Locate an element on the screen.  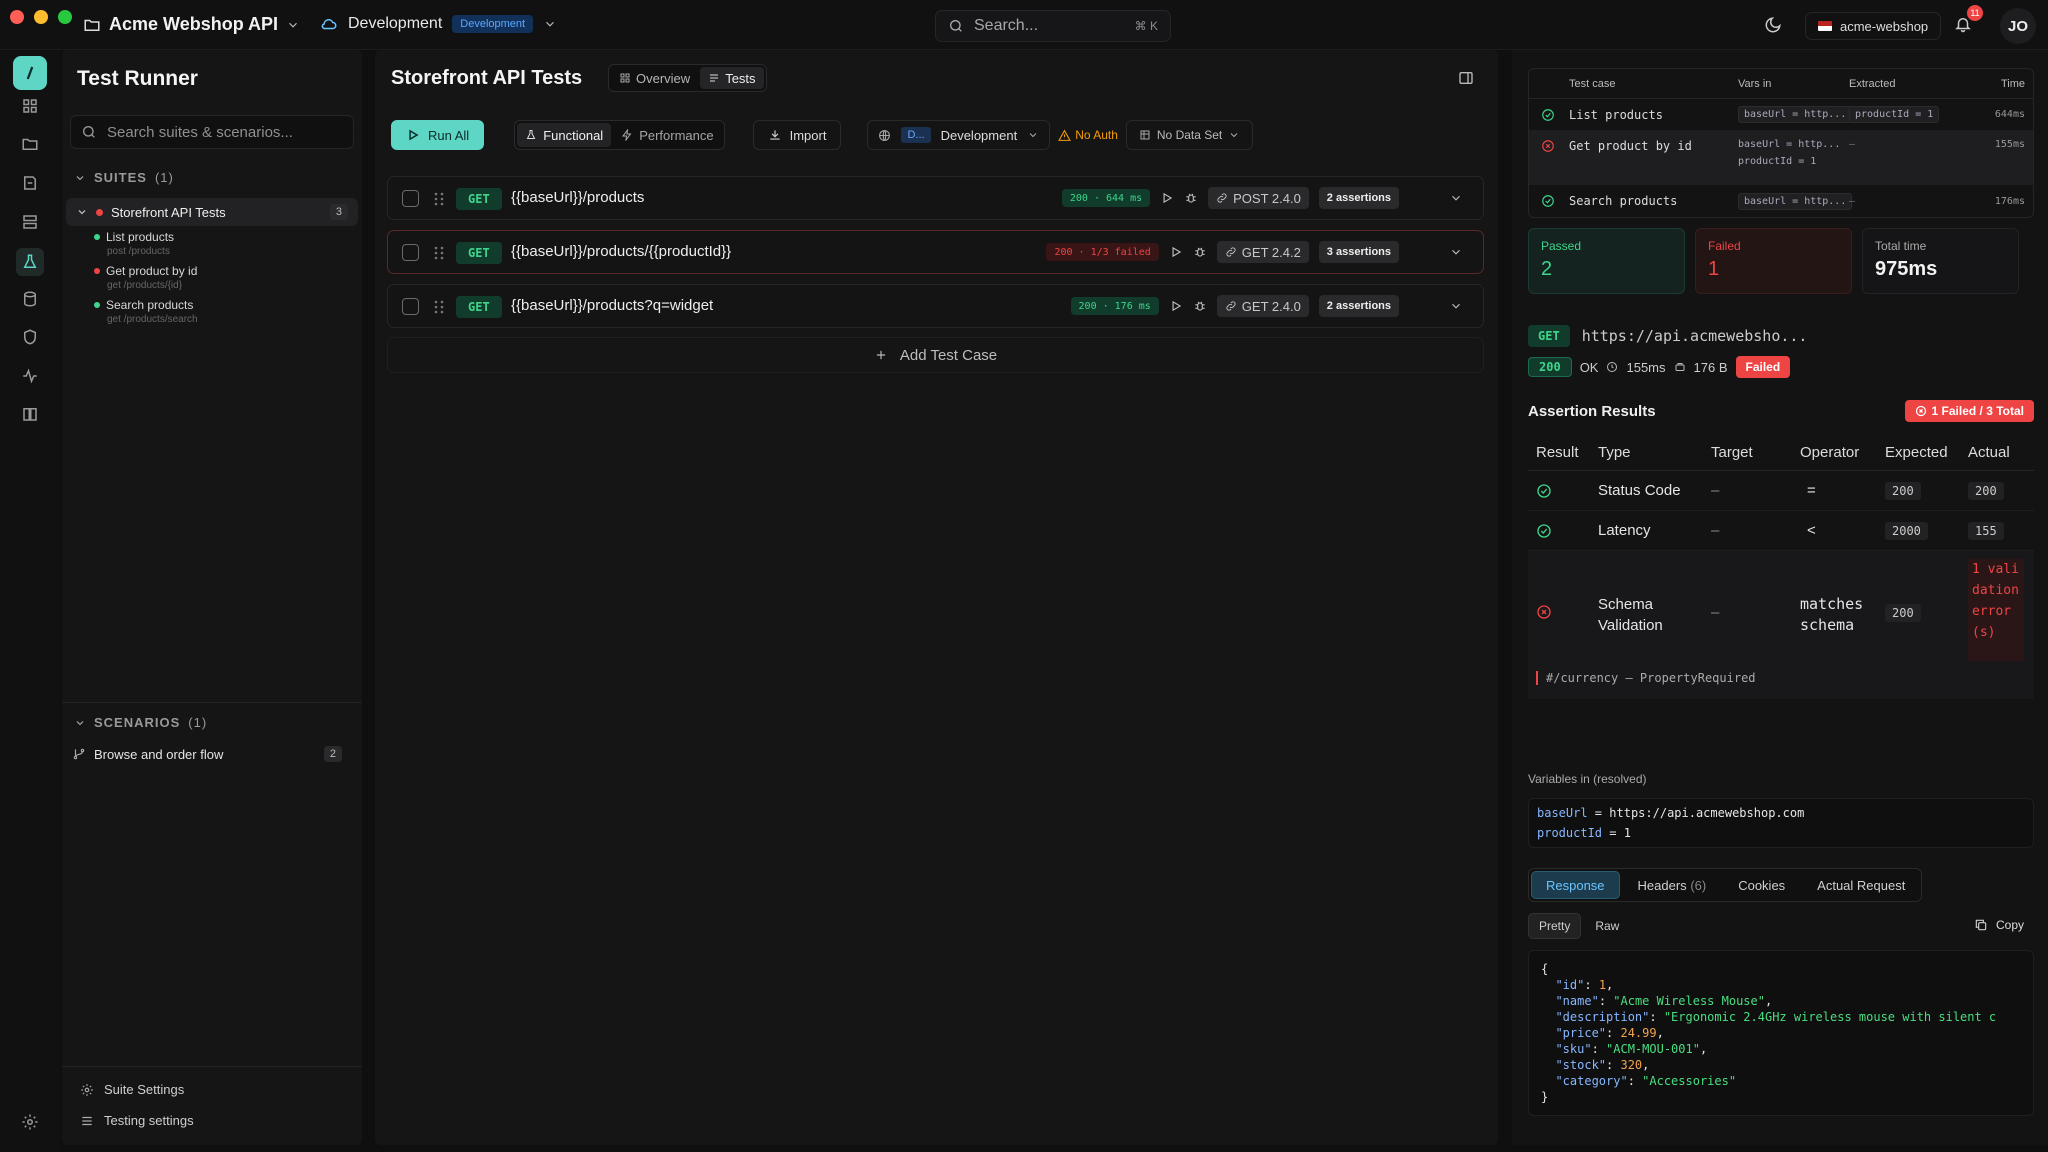
linked-request: GET 2.4.0 is located at coordinates (1262, 306).